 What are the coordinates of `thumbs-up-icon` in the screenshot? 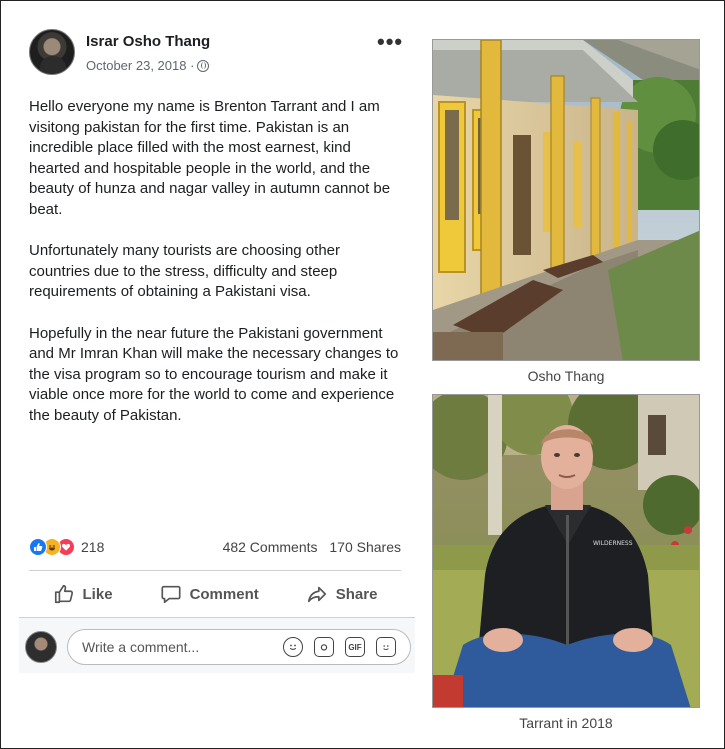 It's located at (63, 594).